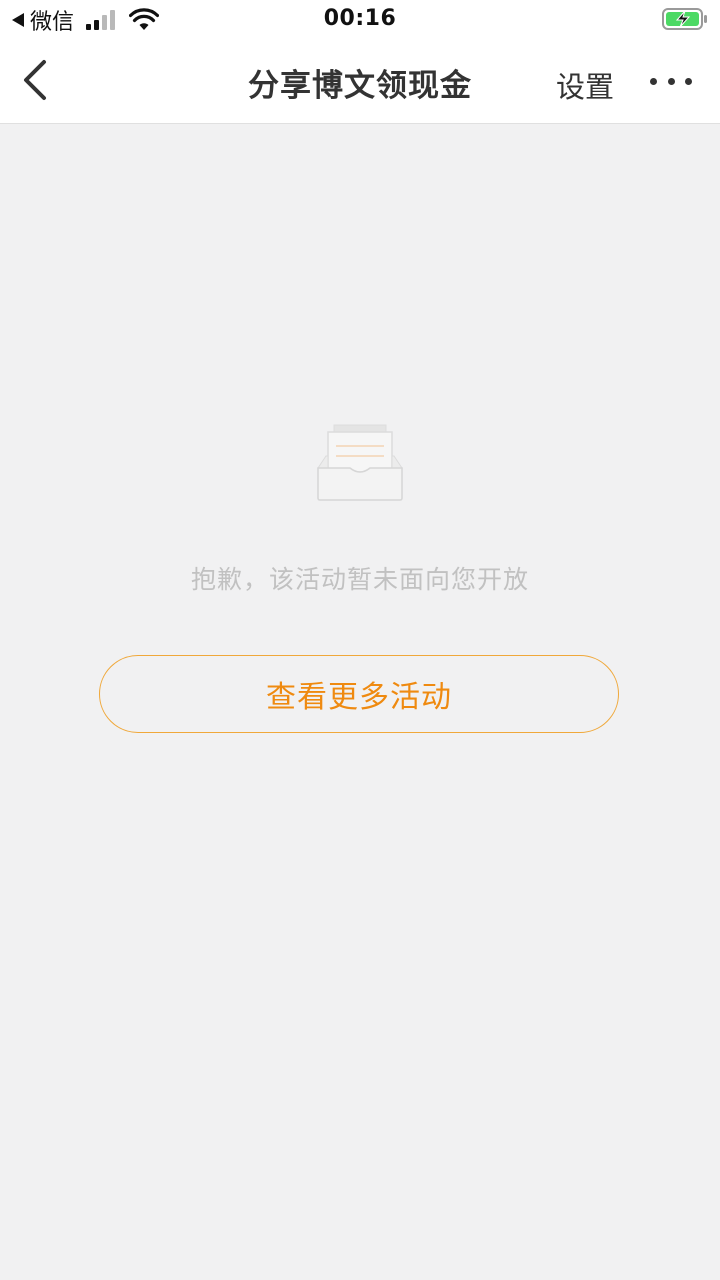  I want to click on battery-charging-icon, so click(684, 19).